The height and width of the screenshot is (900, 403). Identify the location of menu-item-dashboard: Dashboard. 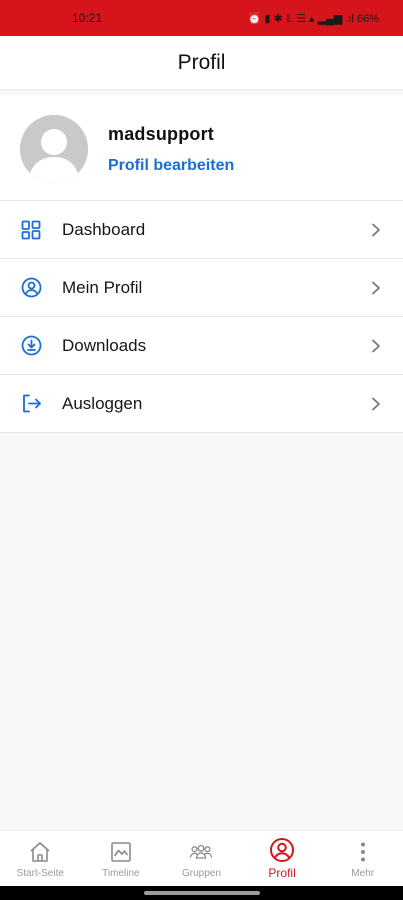
(201, 230).